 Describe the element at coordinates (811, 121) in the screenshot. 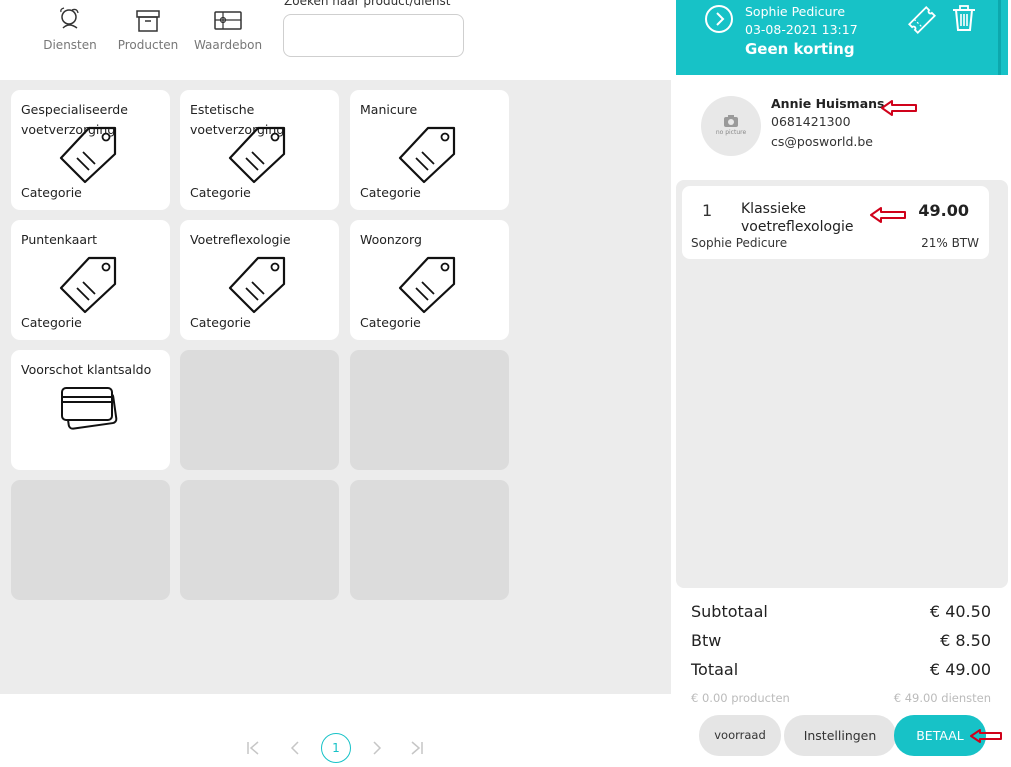

I see `customer-phone: 0681421300` at that location.